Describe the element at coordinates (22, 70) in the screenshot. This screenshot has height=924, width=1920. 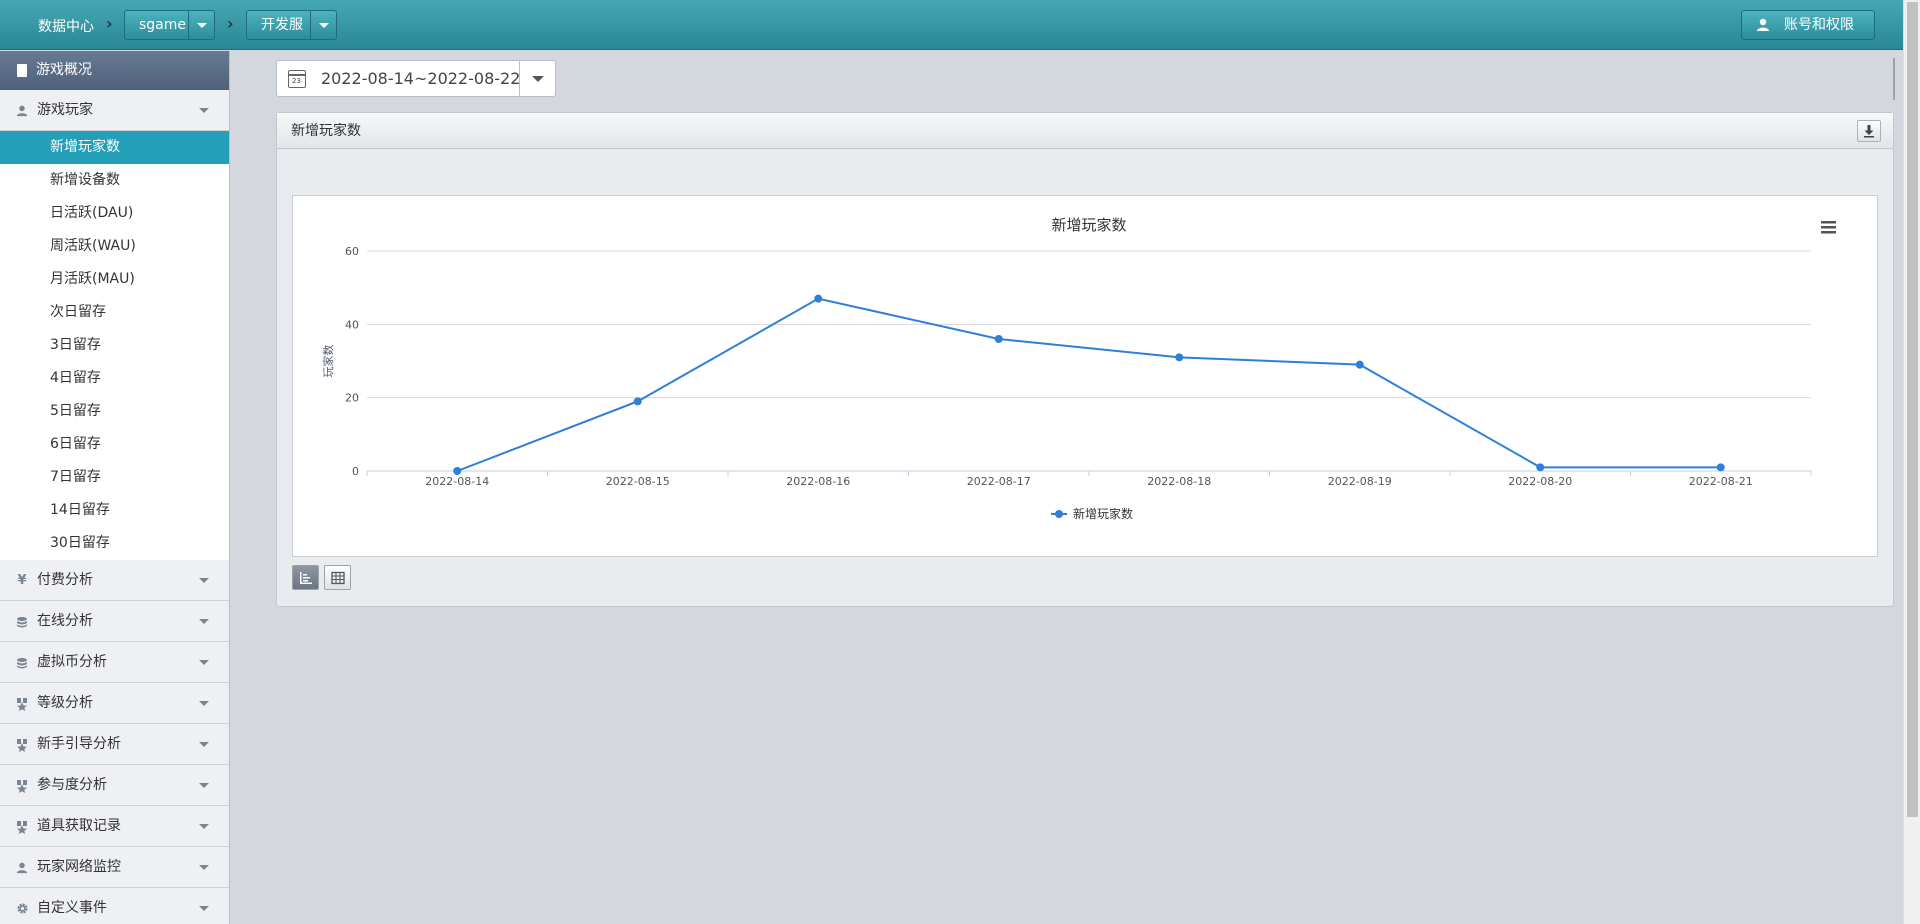
I see `document-icon` at that location.